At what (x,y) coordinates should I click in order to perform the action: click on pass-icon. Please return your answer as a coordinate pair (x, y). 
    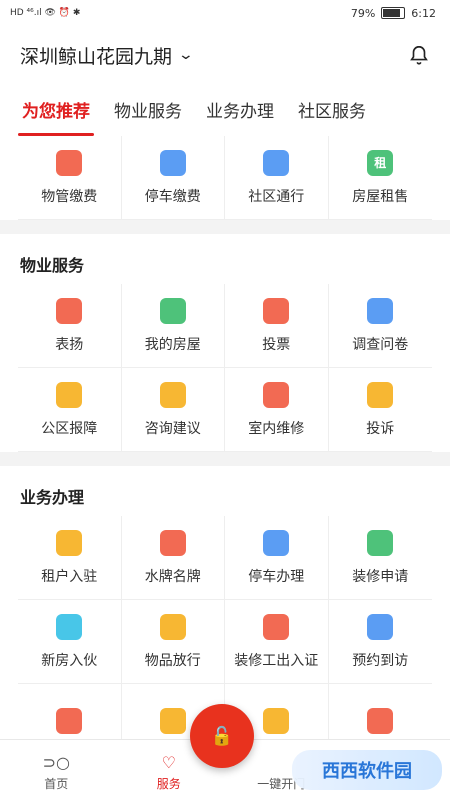
    Looking at the image, I should click on (276, 162).